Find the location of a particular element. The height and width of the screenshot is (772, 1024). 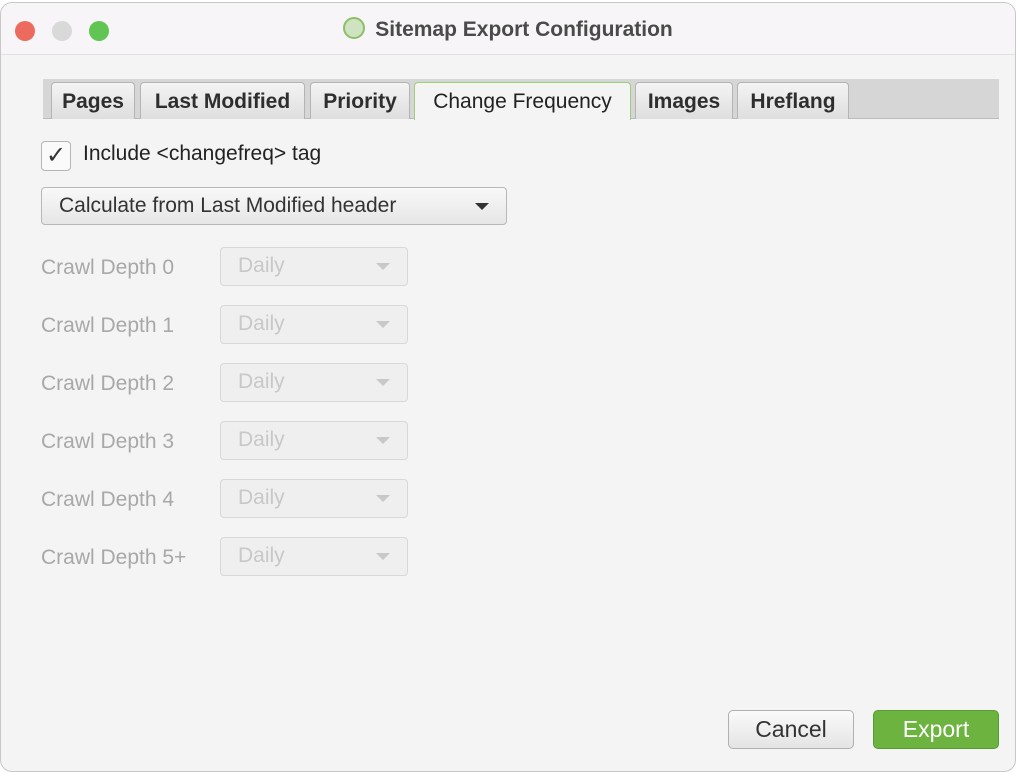

export-button: Export is located at coordinates (936, 729).